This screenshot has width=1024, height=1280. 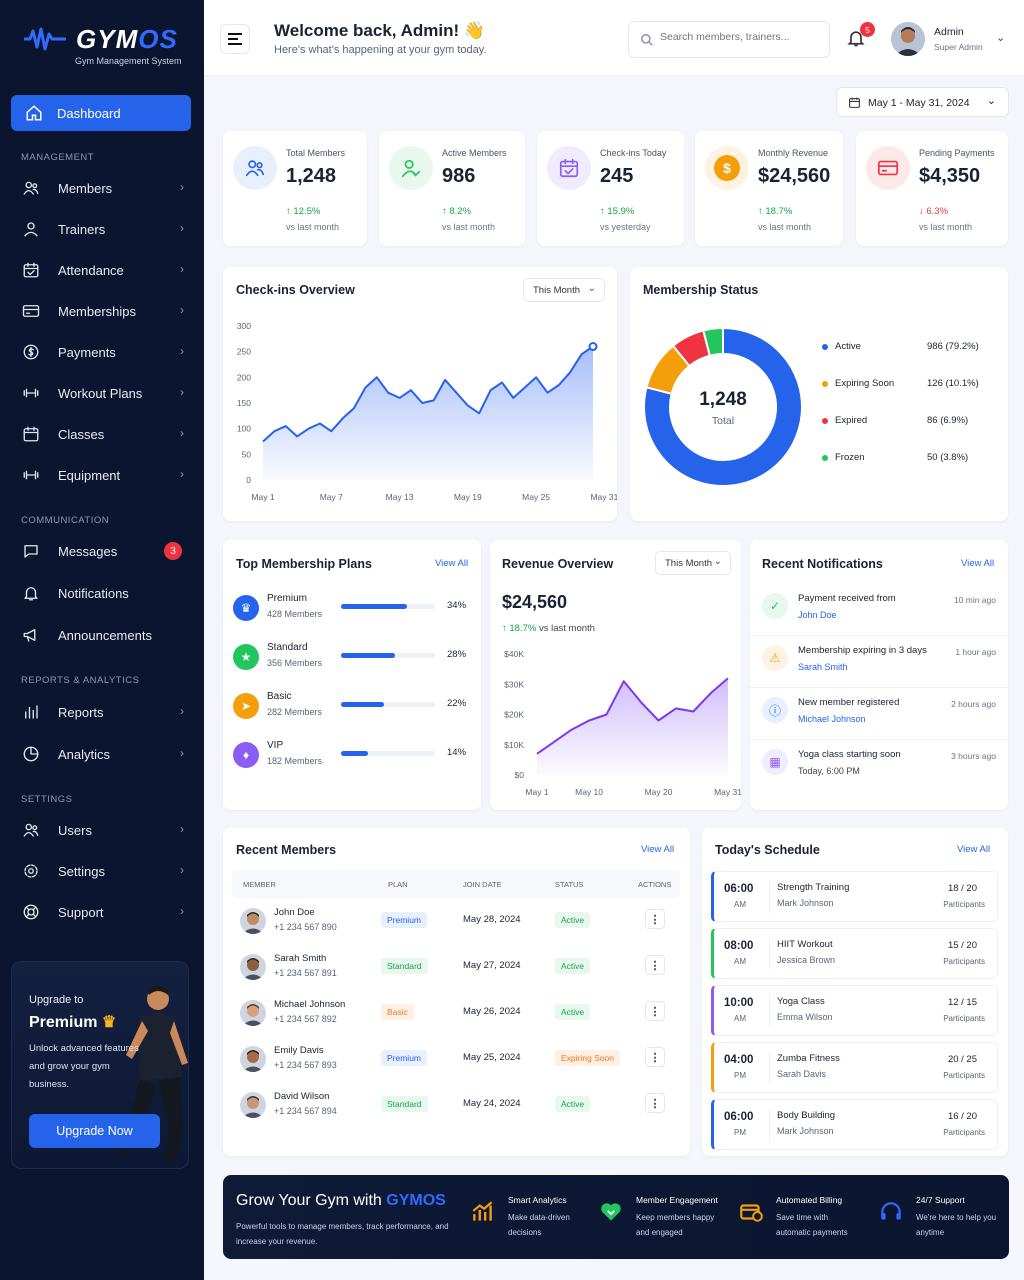 I want to click on col-plan: PLAN, so click(x=398, y=884).